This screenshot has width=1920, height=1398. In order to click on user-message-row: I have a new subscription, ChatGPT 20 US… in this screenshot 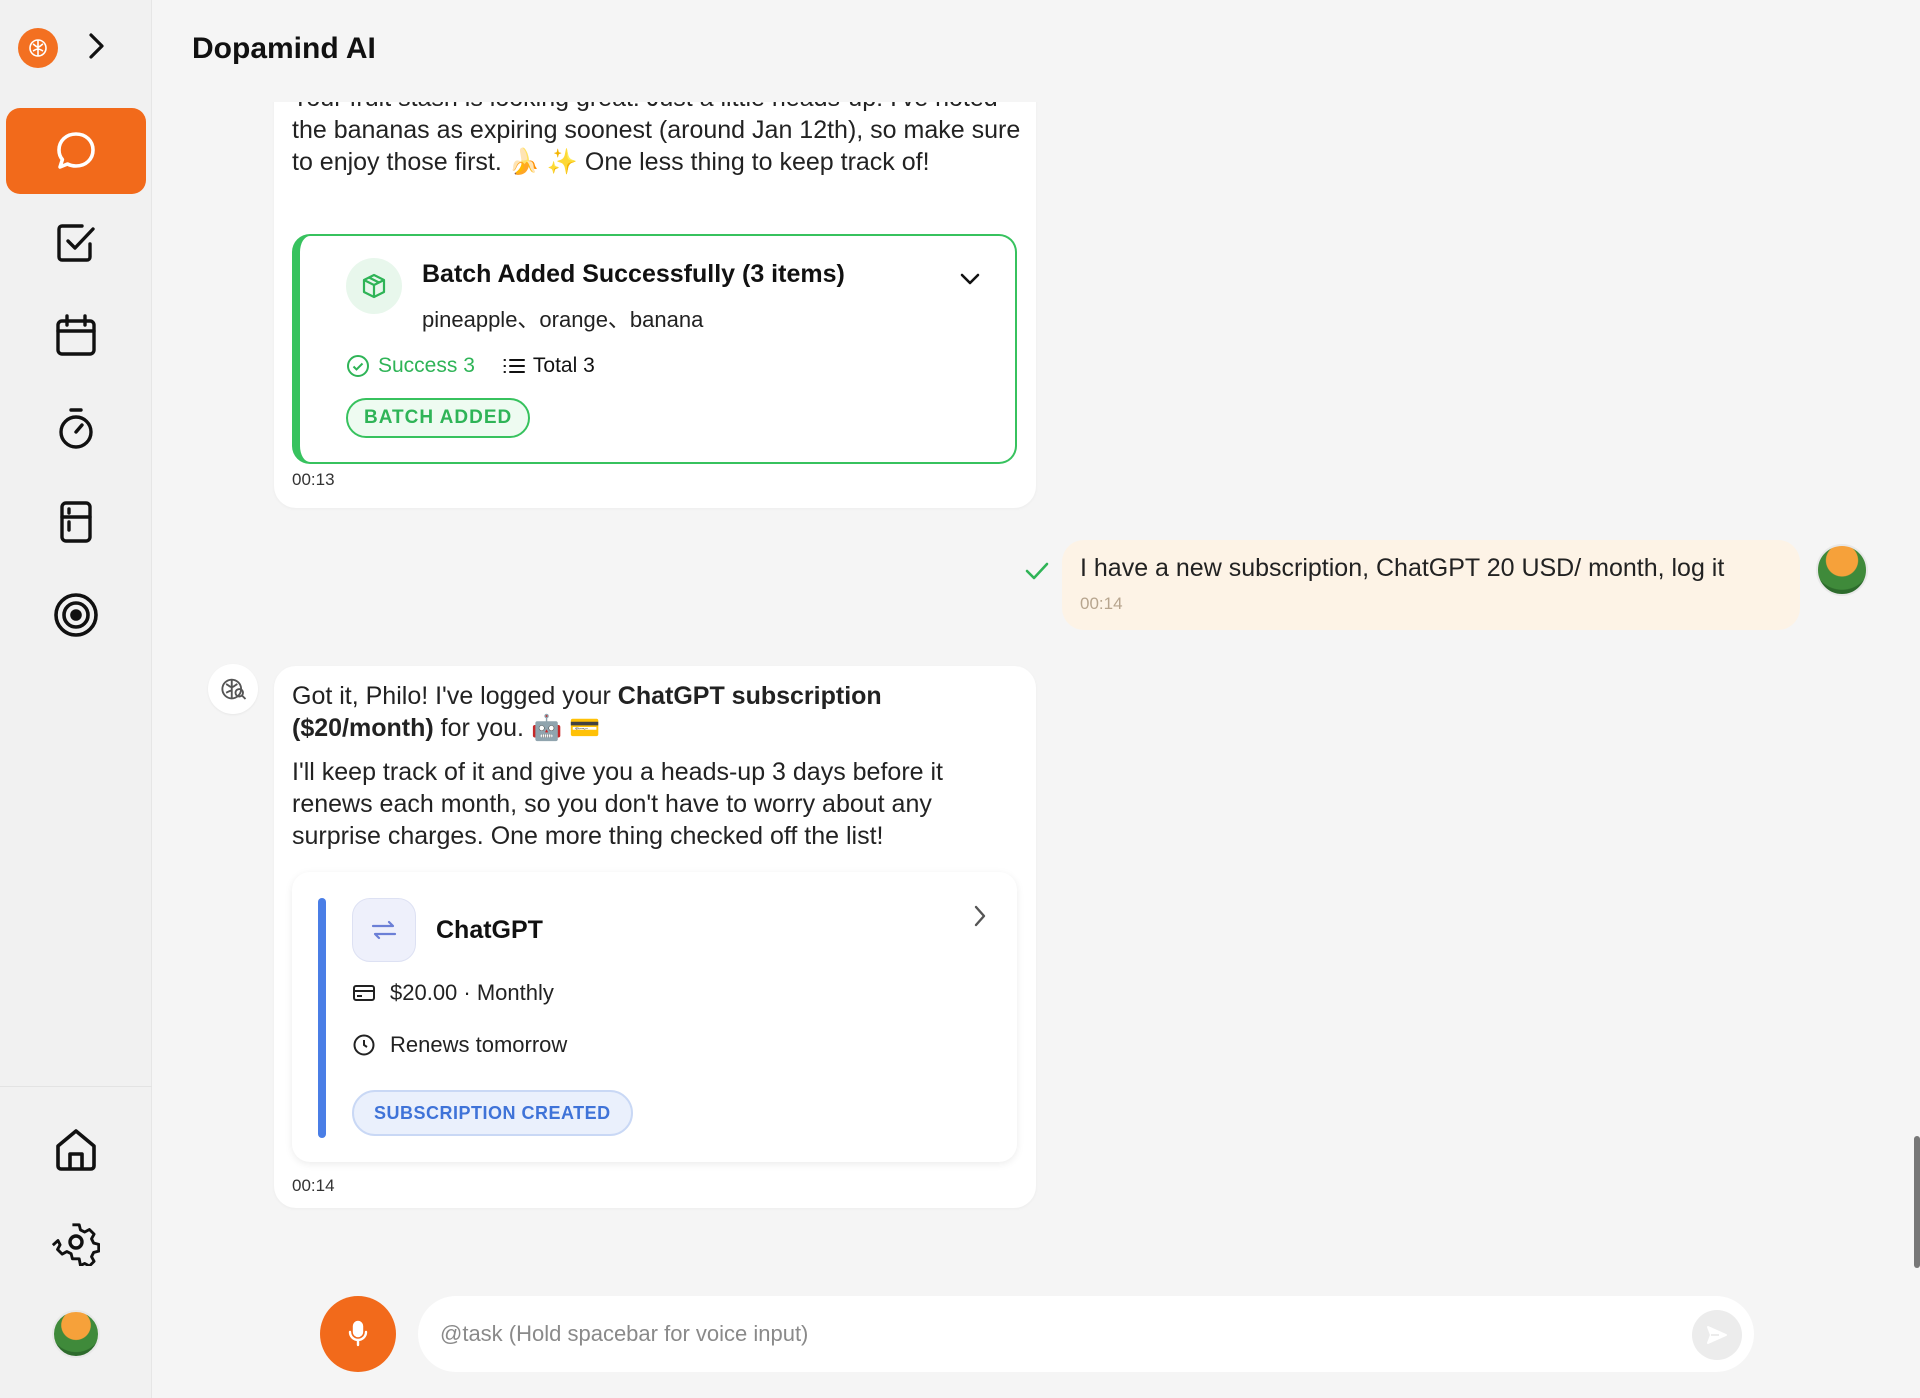, I will do `click(1418, 590)`.